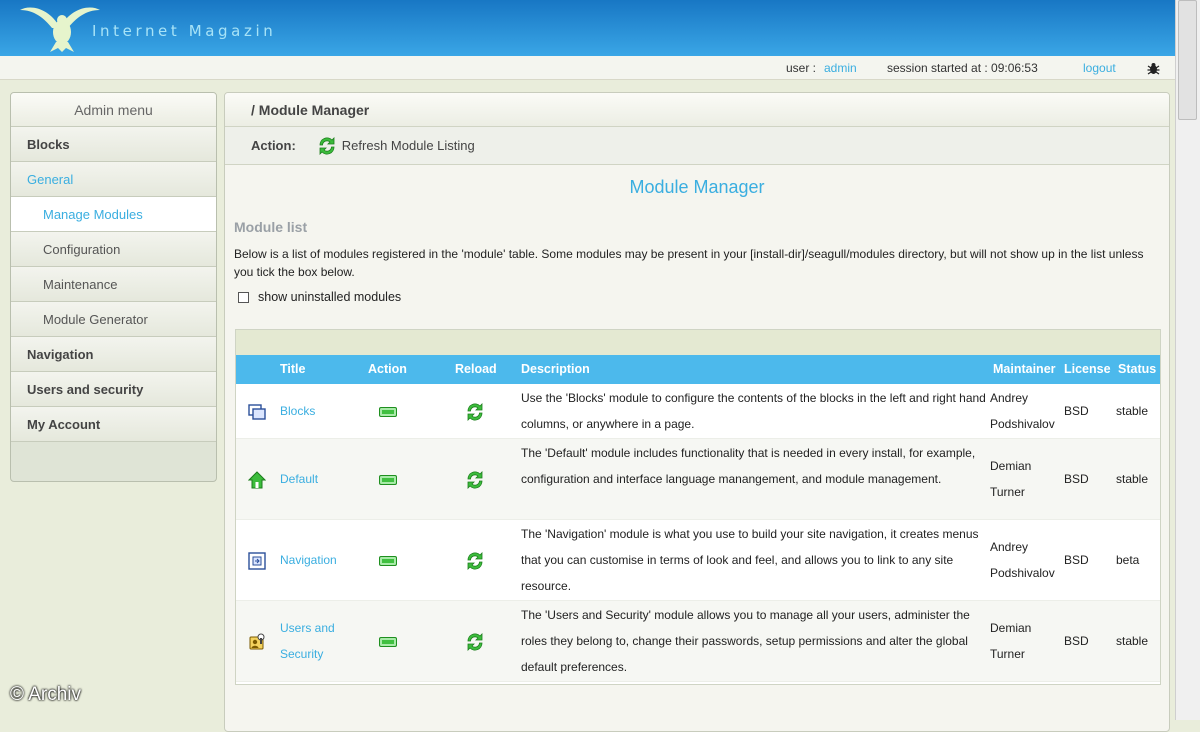 This screenshot has height=732, width=1200. I want to click on site-header: Internet Magazin, so click(587, 28).